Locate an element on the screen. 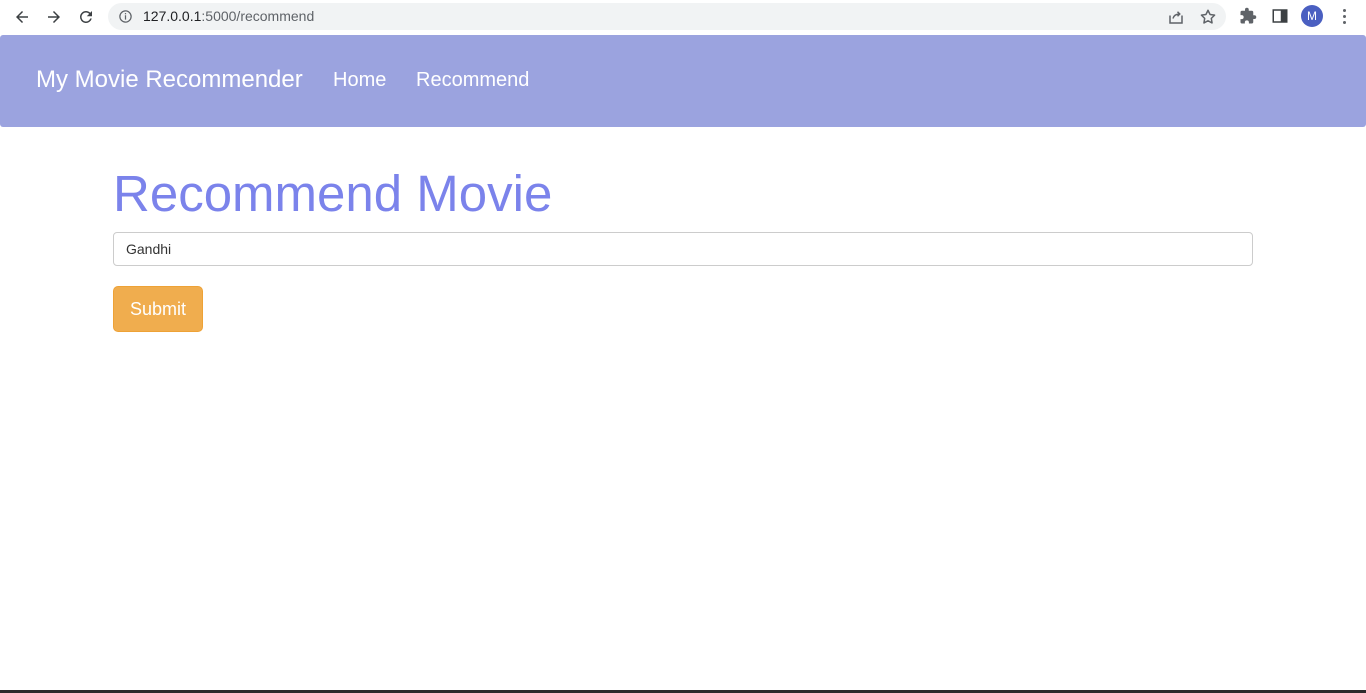 This screenshot has height=693, width=1366. profile-avatar: M is located at coordinates (1312, 16).